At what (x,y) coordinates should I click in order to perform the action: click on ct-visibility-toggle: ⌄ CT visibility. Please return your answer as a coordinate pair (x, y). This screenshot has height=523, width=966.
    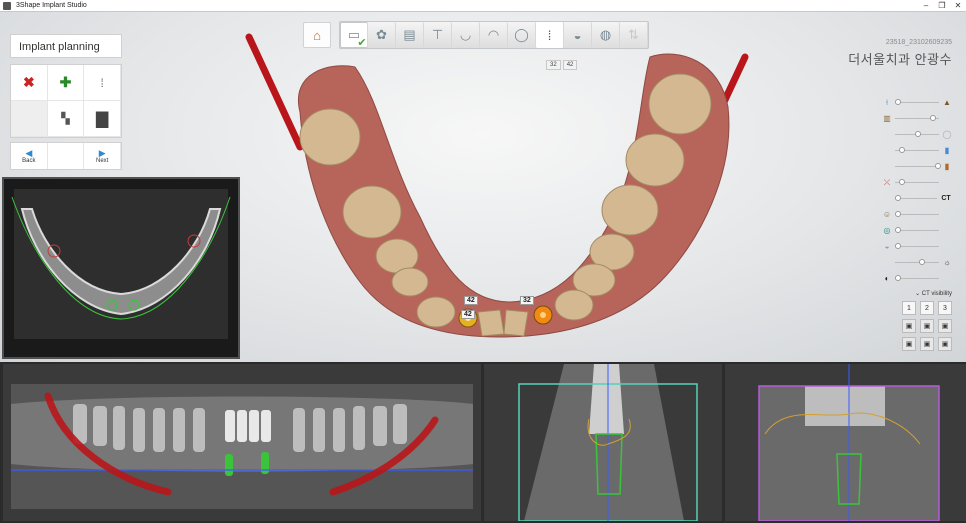
    Looking at the image, I should click on (917, 293).